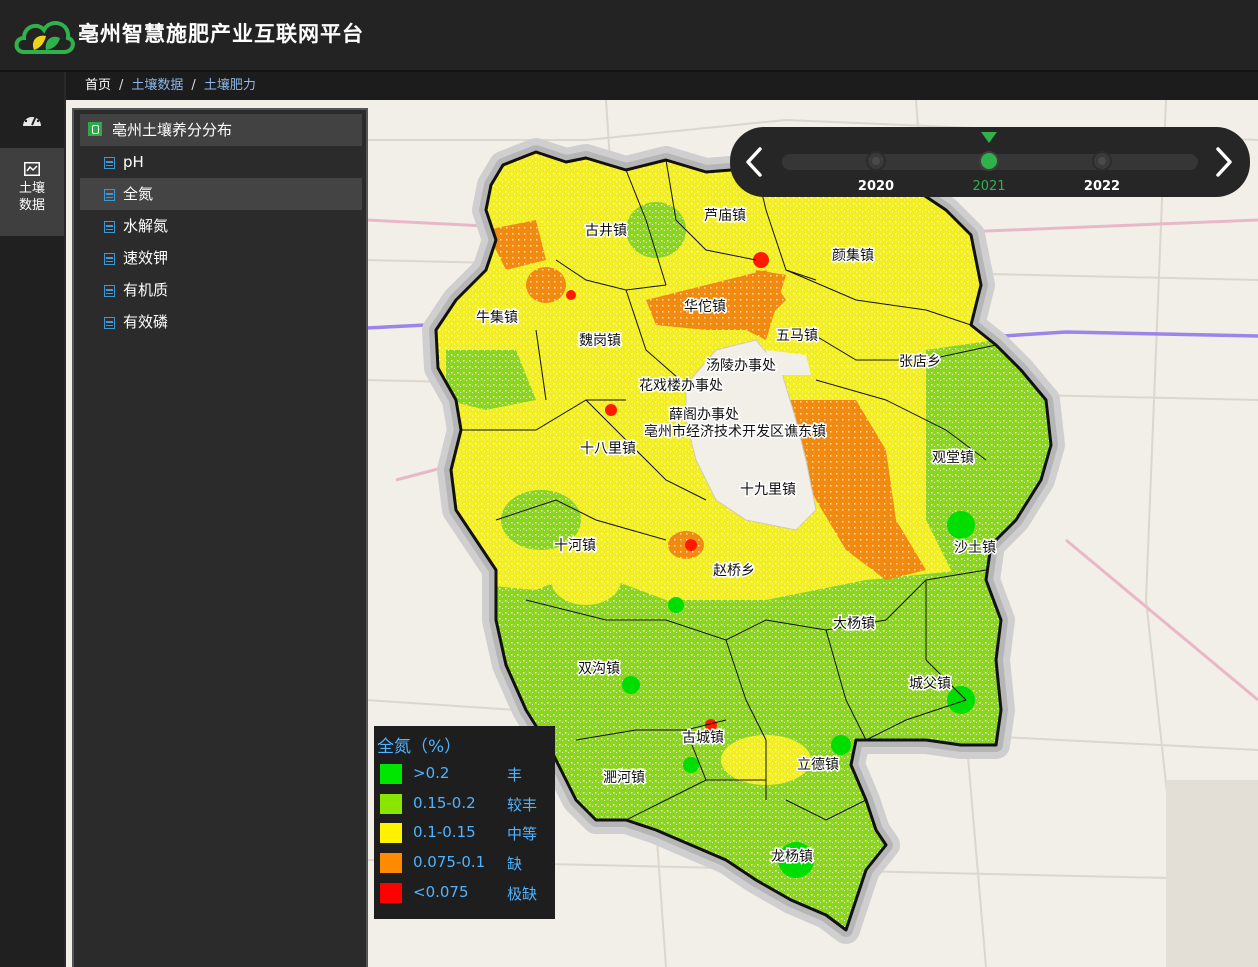  I want to click on map-label-guantang: 观堂镇, so click(953, 458).